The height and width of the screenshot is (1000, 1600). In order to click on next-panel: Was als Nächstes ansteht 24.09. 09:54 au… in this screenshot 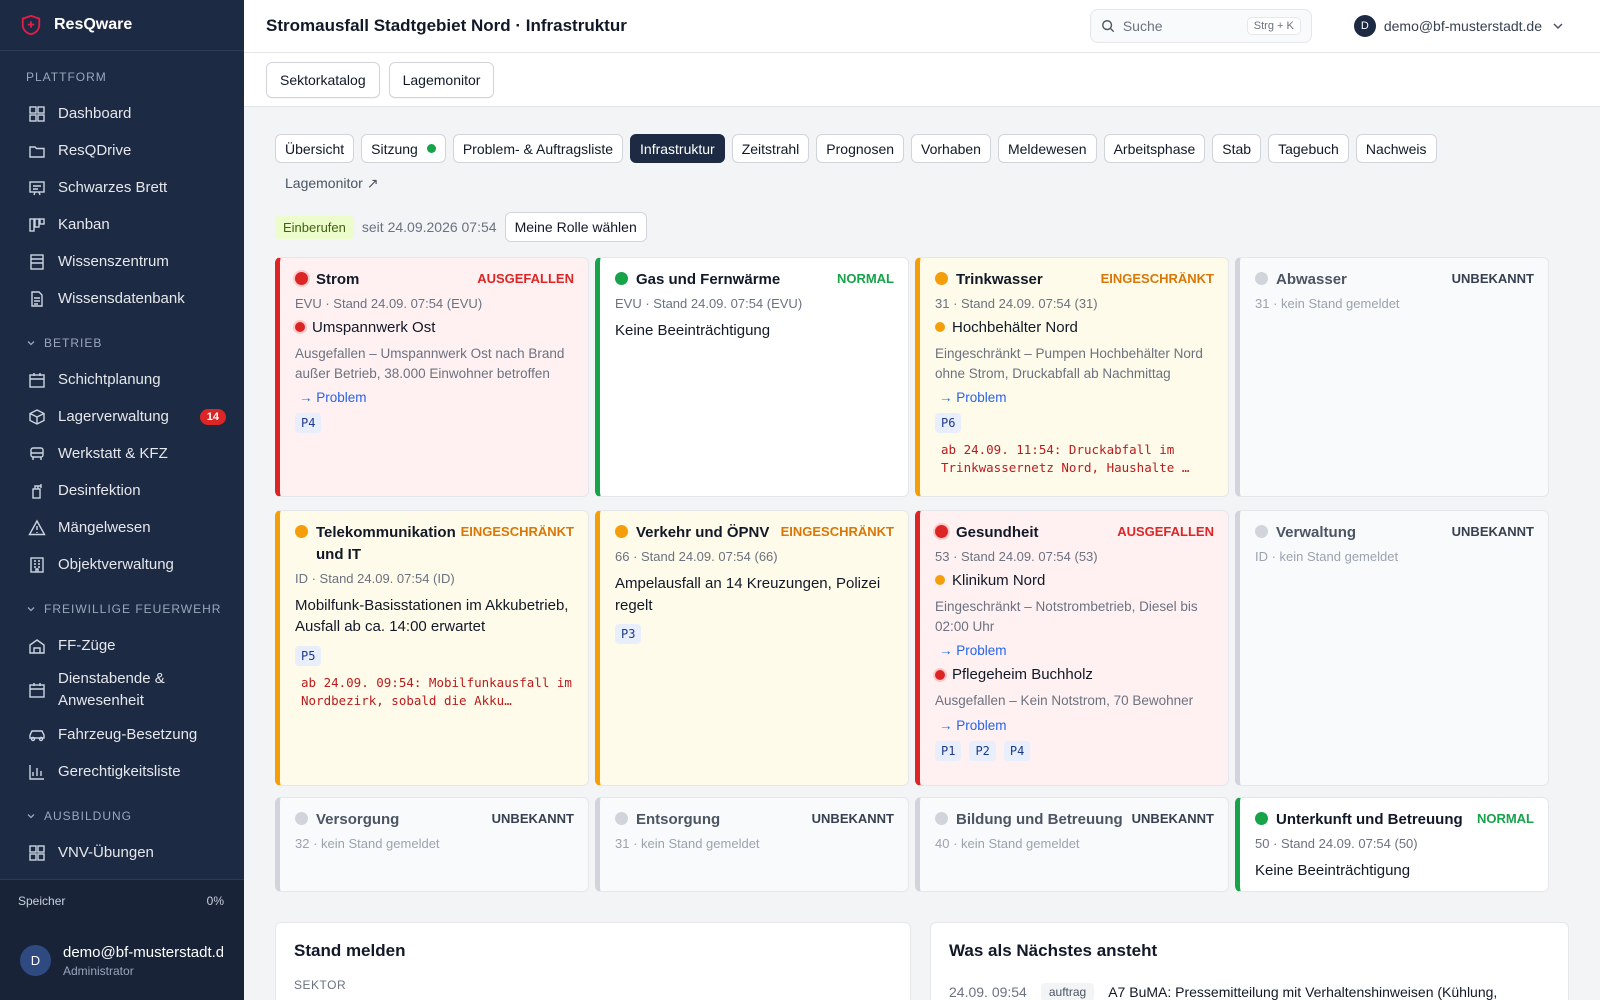, I will do `click(1249, 961)`.